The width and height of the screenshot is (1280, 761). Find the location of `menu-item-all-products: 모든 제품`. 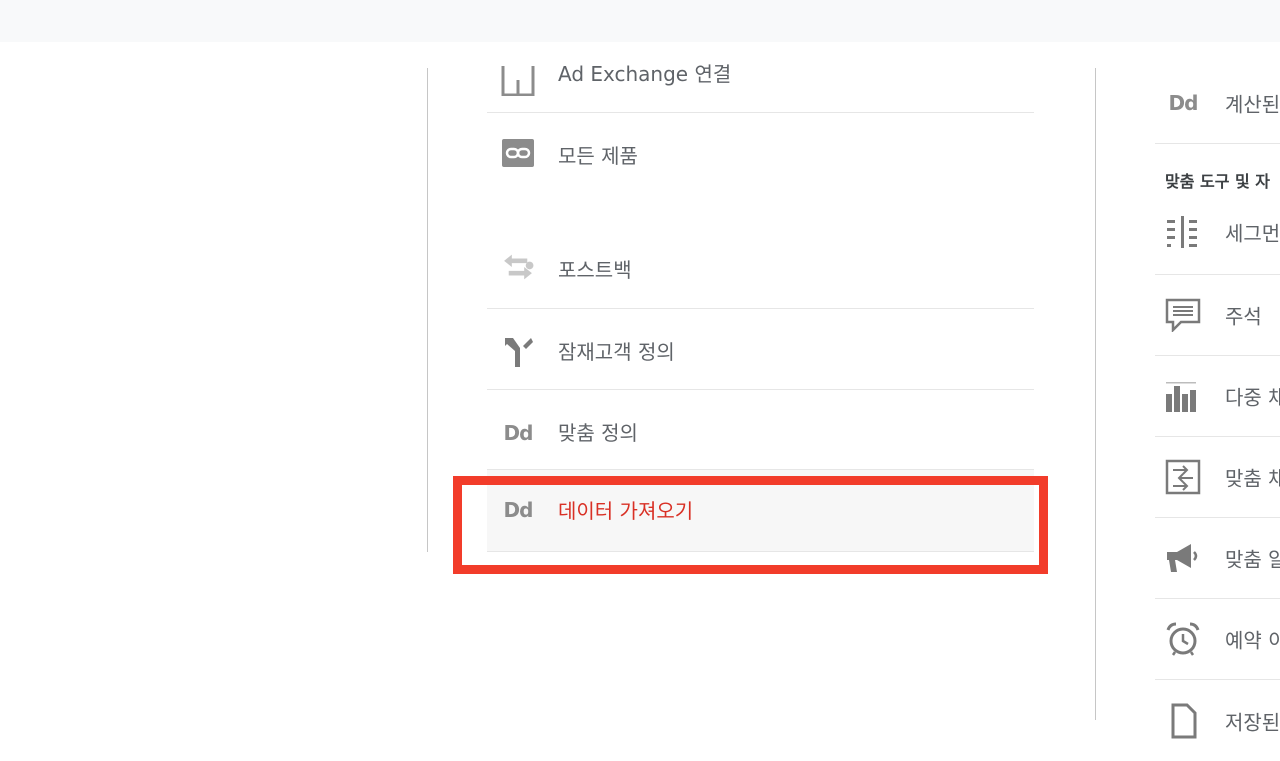

menu-item-all-products: 모든 제품 is located at coordinates (760, 153).